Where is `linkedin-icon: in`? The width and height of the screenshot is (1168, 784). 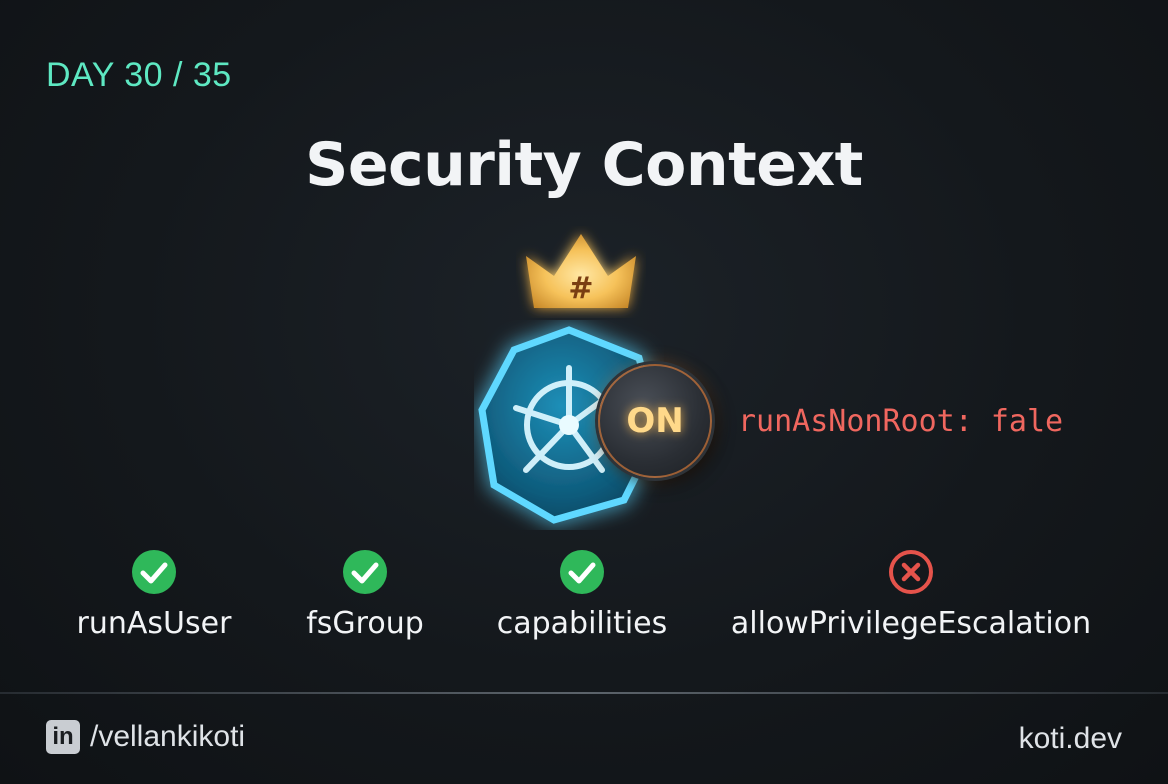 linkedin-icon: in is located at coordinates (63, 737).